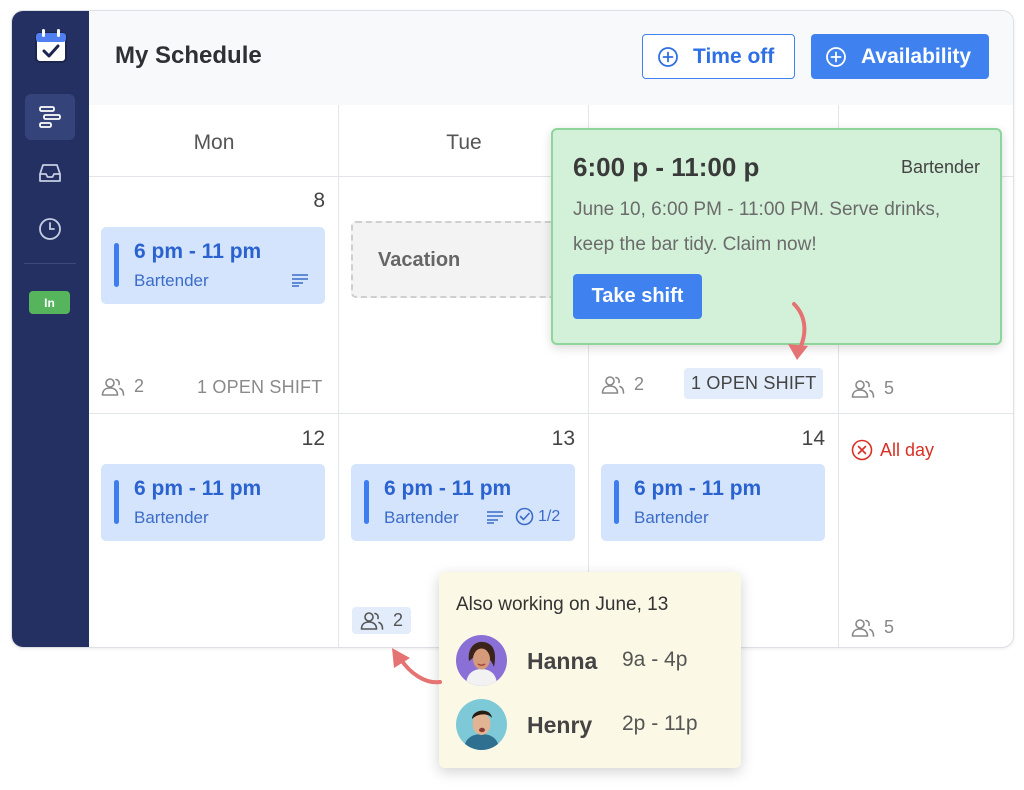 This screenshot has width=1024, height=790. Describe the element at coordinates (562, 604) in the screenshot. I see `tooltip-title: Also working on June, 13` at that location.